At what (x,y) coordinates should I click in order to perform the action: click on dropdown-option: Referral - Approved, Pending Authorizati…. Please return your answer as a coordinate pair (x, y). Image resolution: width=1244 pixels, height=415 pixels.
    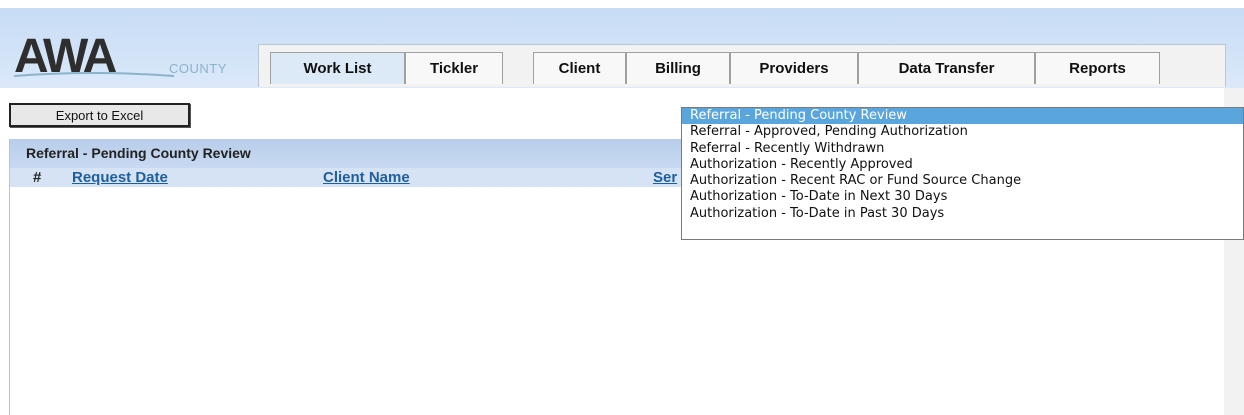
    Looking at the image, I should click on (962, 132).